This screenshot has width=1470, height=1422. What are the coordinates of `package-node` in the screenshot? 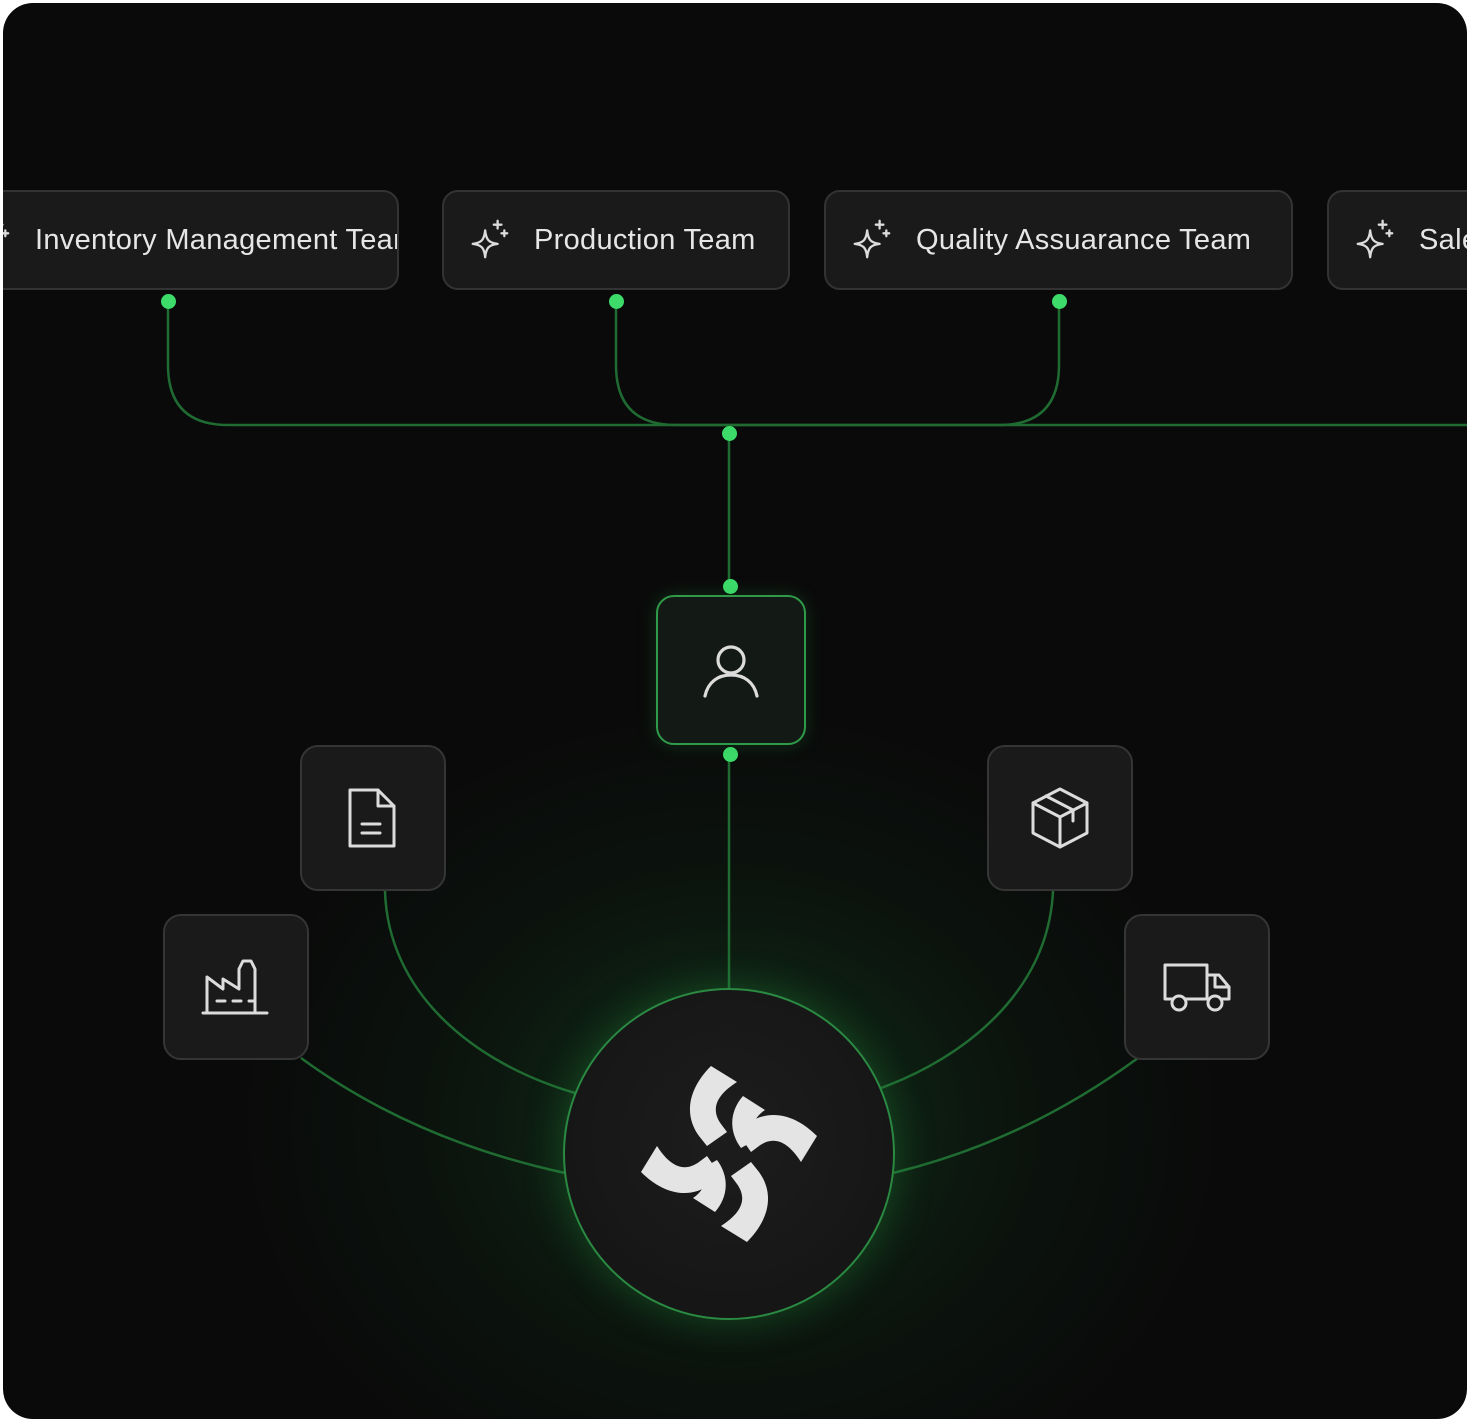 It's located at (1060, 818).